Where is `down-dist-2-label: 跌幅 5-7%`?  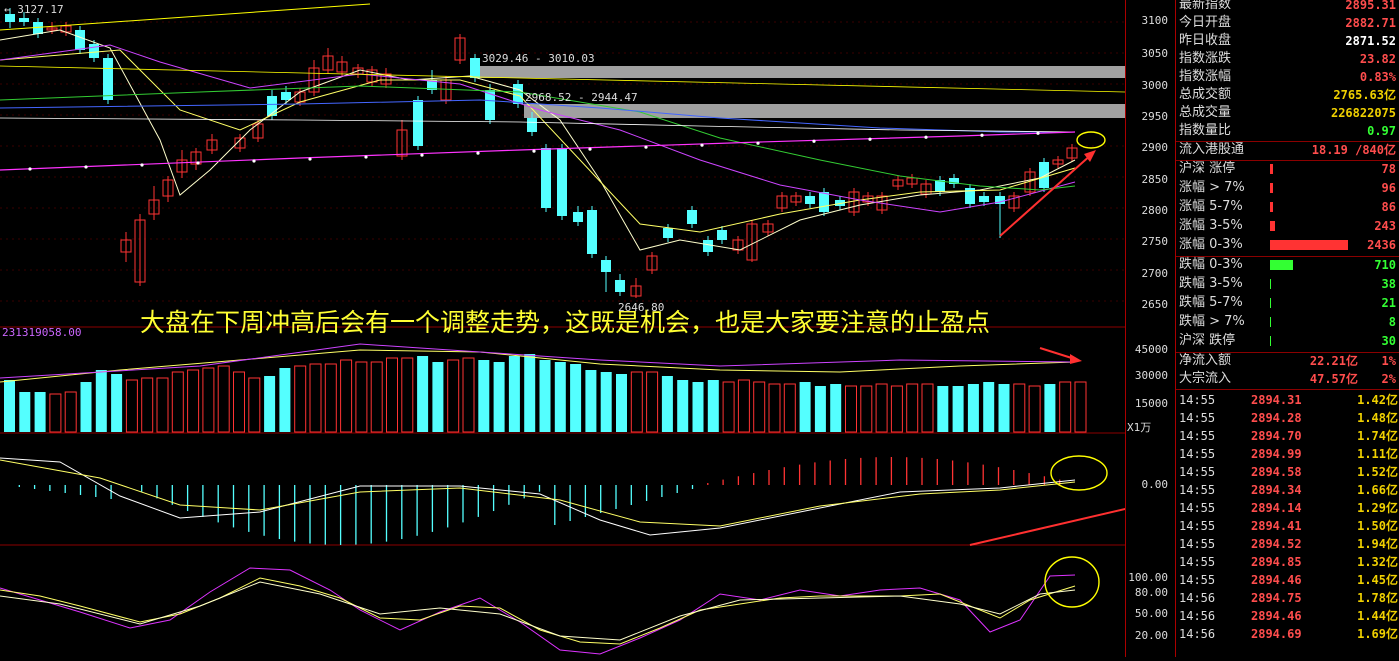
down-dist-2-label: 跌幅 5-7% is located at coordinates (1211, 302).